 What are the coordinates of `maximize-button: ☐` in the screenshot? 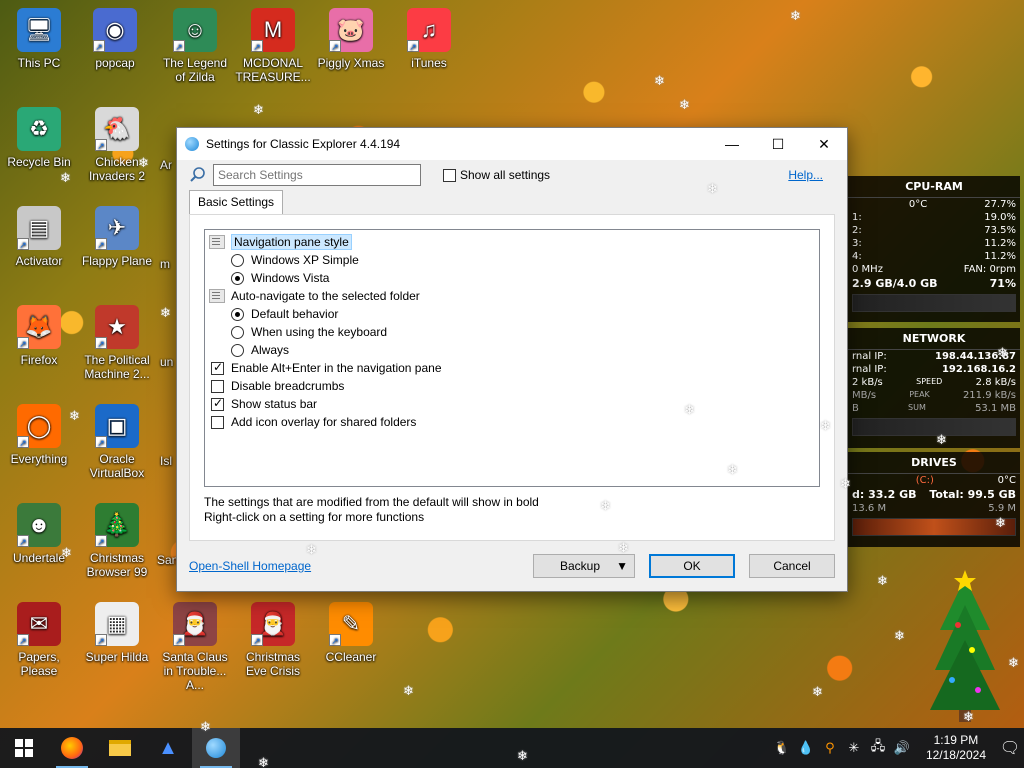 It's located at (778, 144).